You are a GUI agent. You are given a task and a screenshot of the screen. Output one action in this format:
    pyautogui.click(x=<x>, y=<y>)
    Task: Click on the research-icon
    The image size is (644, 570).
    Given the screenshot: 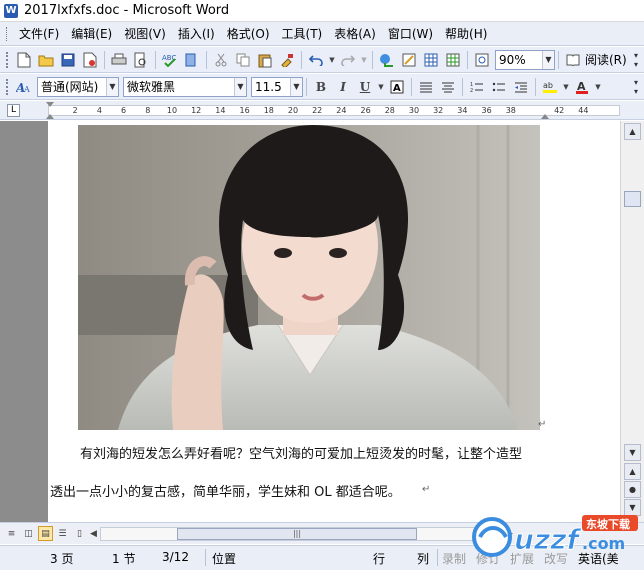 What is the action you would take?
    pyautogui.click(x=192, y=60)
    